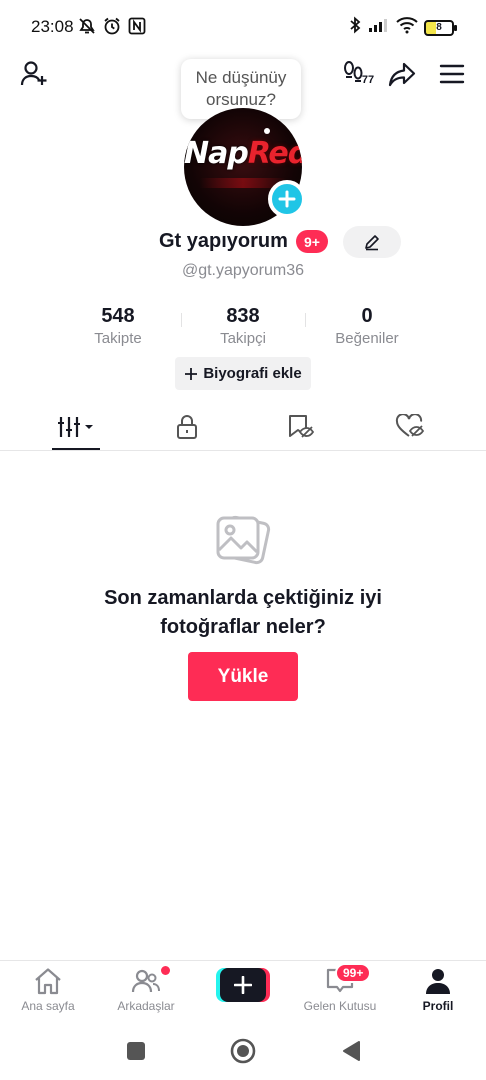  What do you see at coordinates (267, 131) in the screenshot?
I see `tooltip-anchor-dot` at bounding box center [267, 131].